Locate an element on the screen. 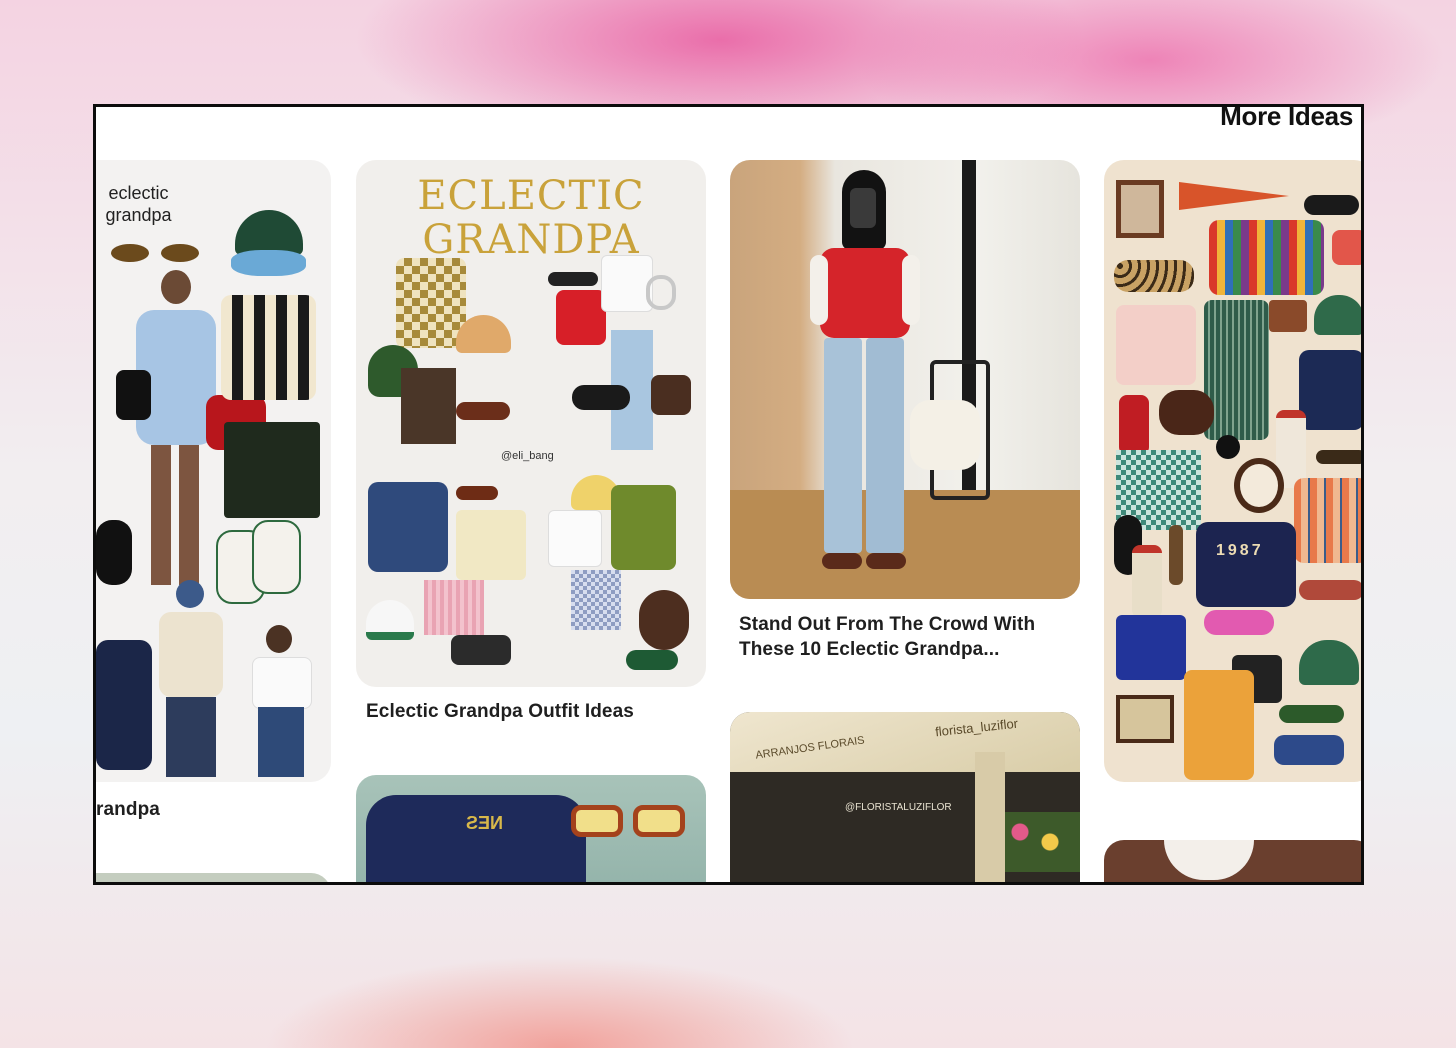 This screenshot has height=1048, width=1456. flowers-image is located at coordinates (1040, 842).